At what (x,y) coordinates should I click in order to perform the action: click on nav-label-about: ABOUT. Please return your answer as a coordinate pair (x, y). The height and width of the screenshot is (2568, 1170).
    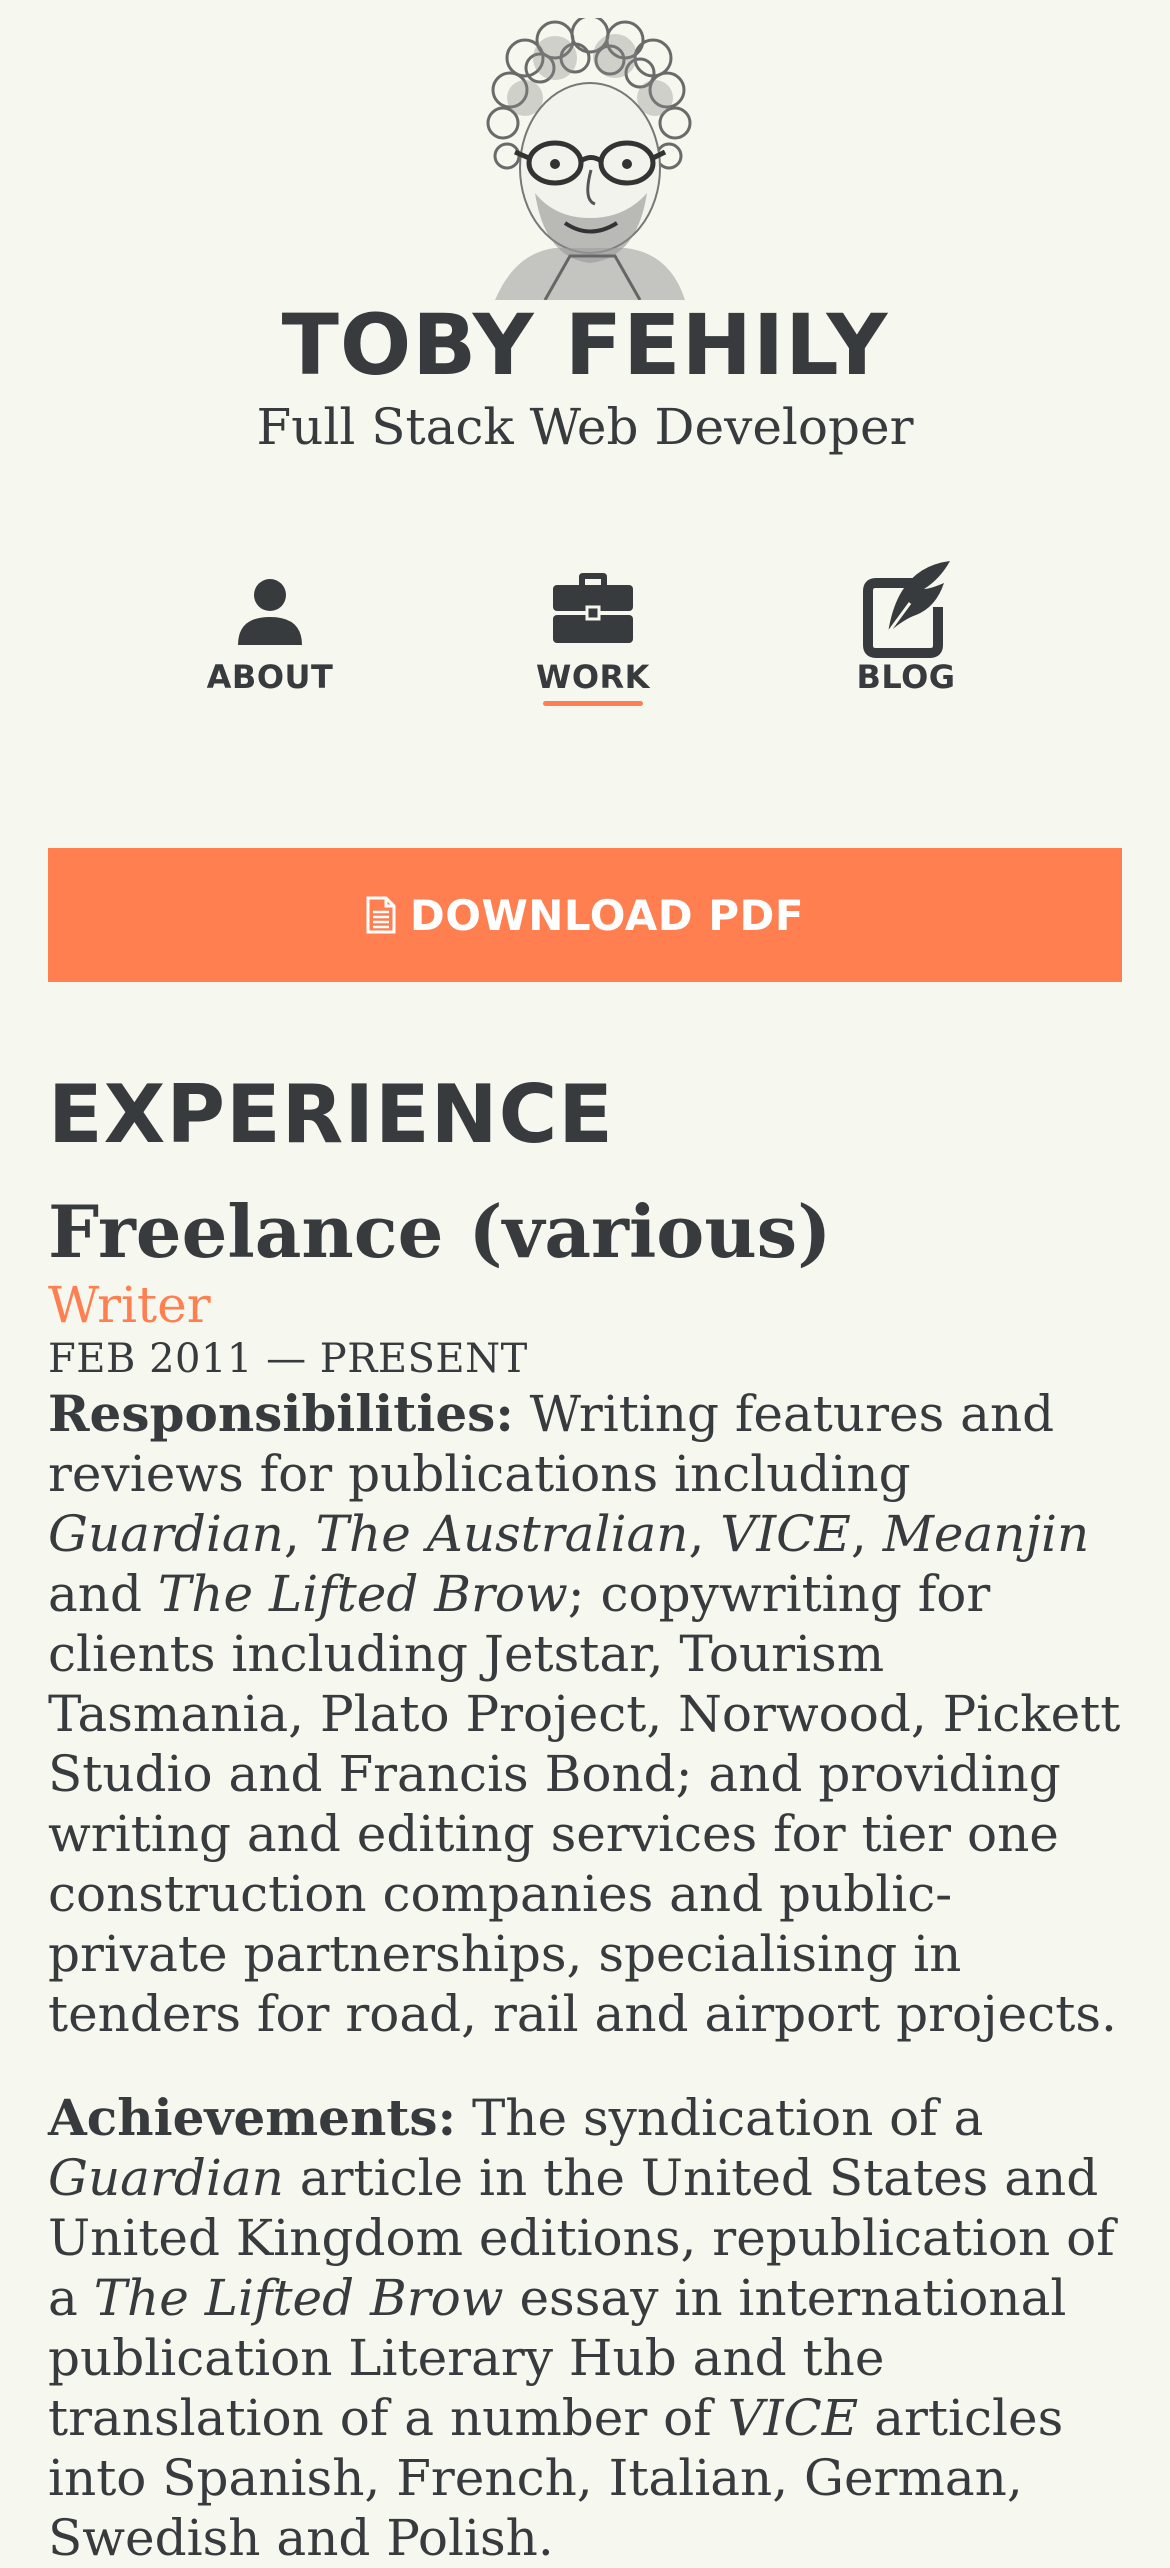
    Looking at the image, I should click on (270, 677).